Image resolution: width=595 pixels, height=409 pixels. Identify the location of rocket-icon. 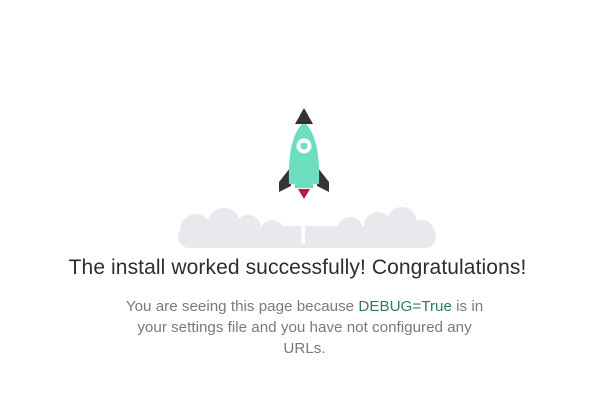
(304, 153).